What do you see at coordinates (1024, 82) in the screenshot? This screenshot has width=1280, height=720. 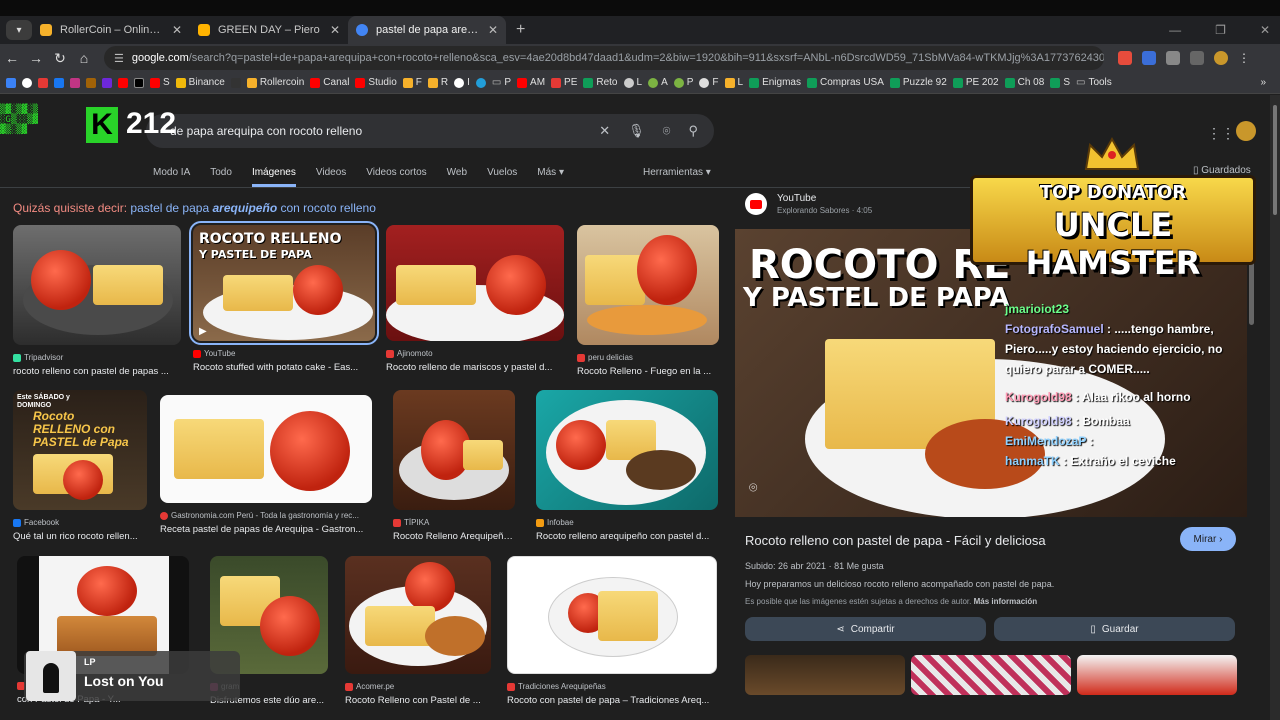 I see `bookmark-item: Ch 08` at bounding box center [1024, 82].